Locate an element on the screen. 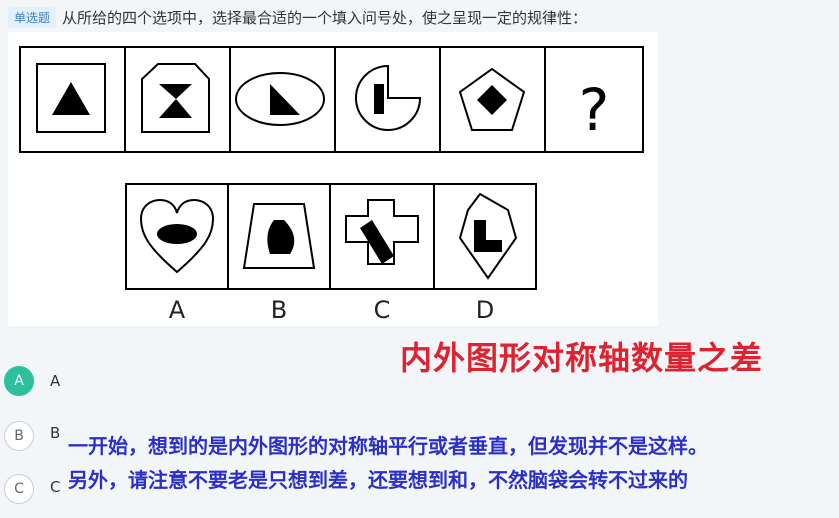  inner-blob-shape is located at coordinates (281, 237).